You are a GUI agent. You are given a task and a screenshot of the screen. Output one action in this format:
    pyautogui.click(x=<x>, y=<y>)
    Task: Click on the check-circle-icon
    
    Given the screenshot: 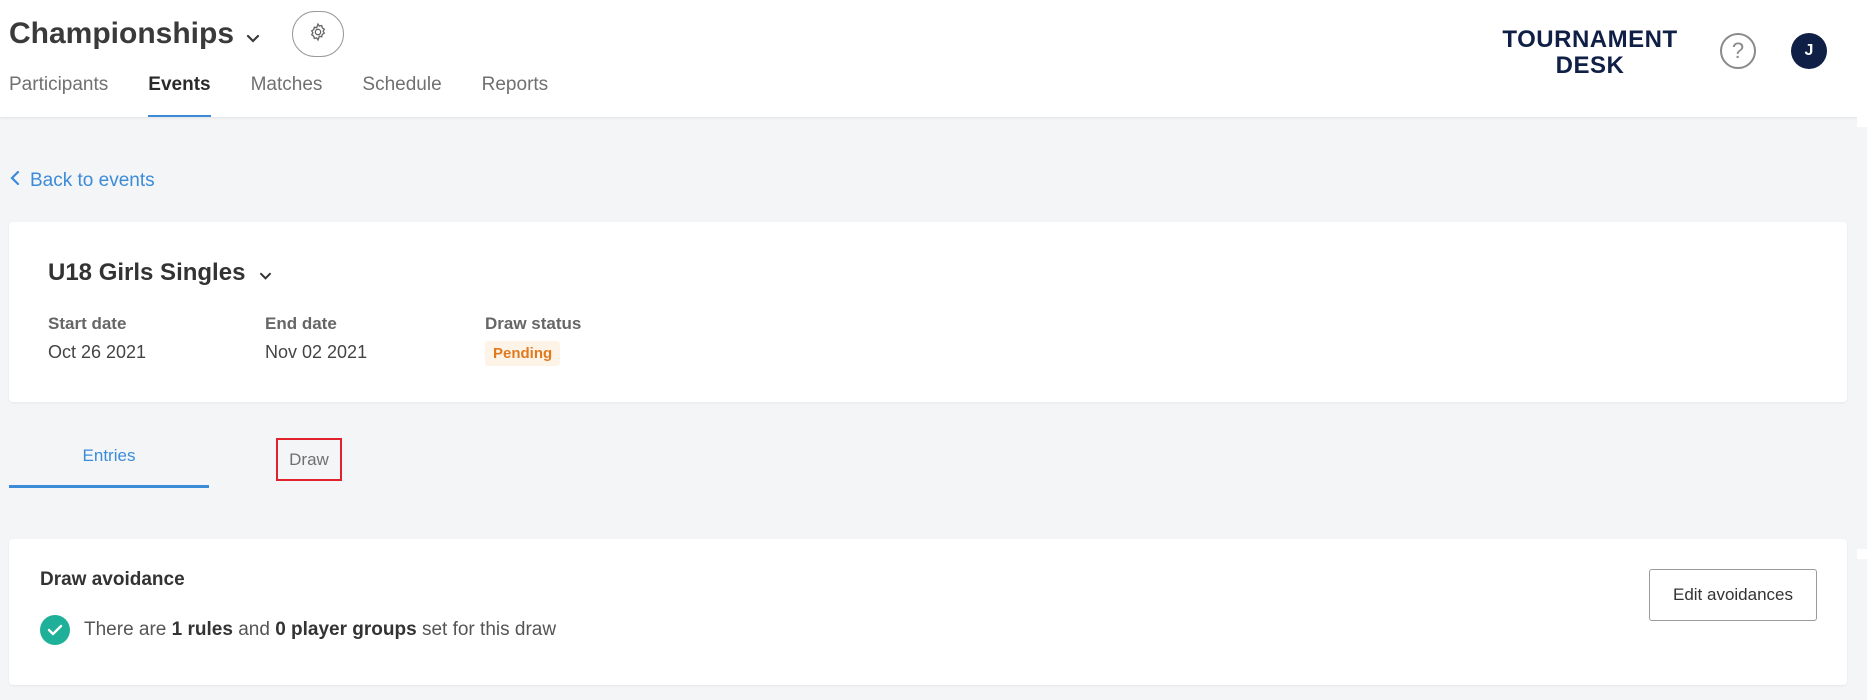 What is the action you would take?
    pyautogui.click(x=55, y=630)
    